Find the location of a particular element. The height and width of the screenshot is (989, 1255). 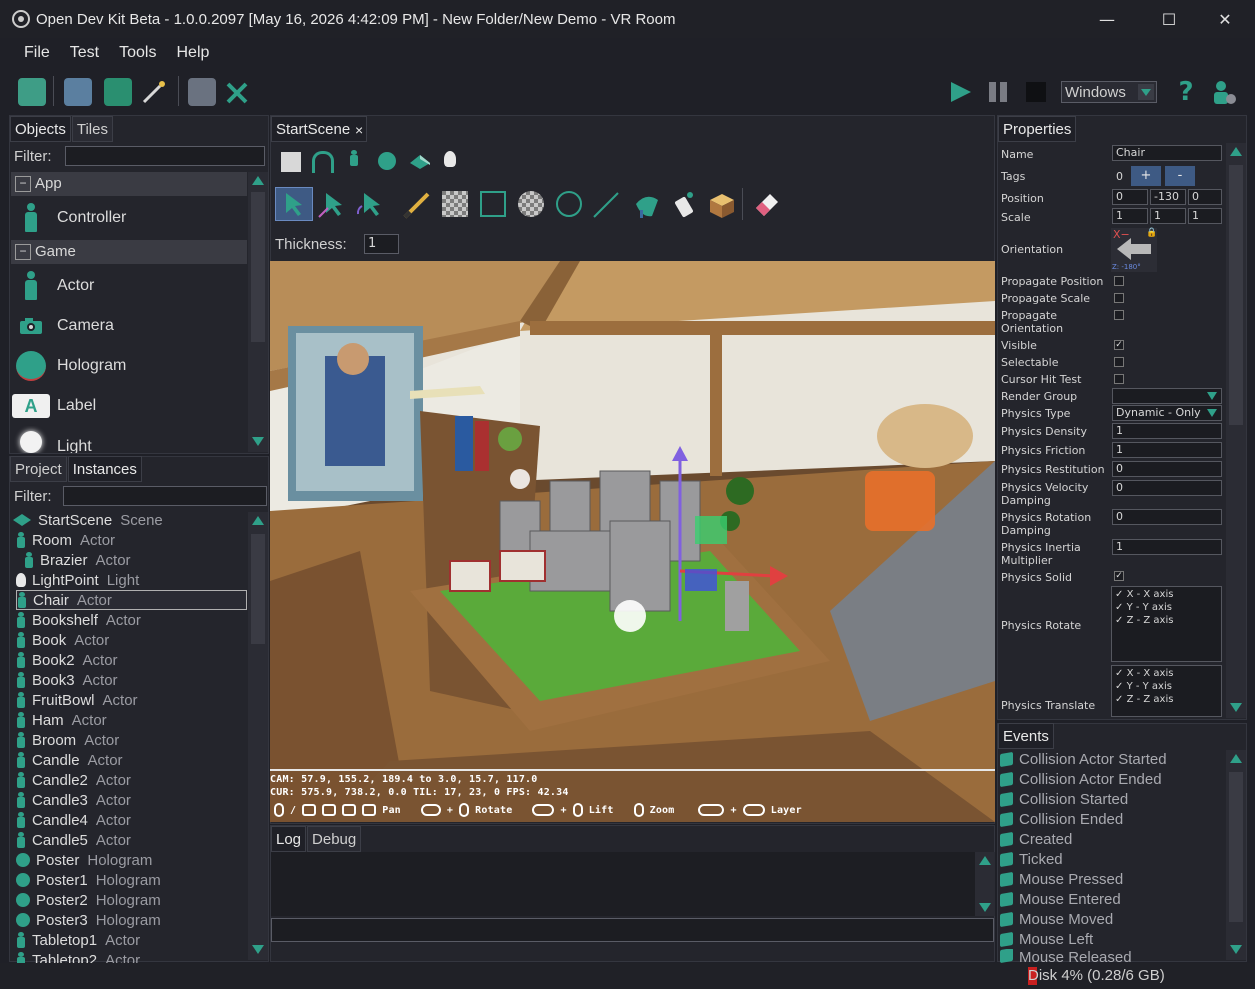

event-item: Collision Started is located at coordinates (1114, 799).